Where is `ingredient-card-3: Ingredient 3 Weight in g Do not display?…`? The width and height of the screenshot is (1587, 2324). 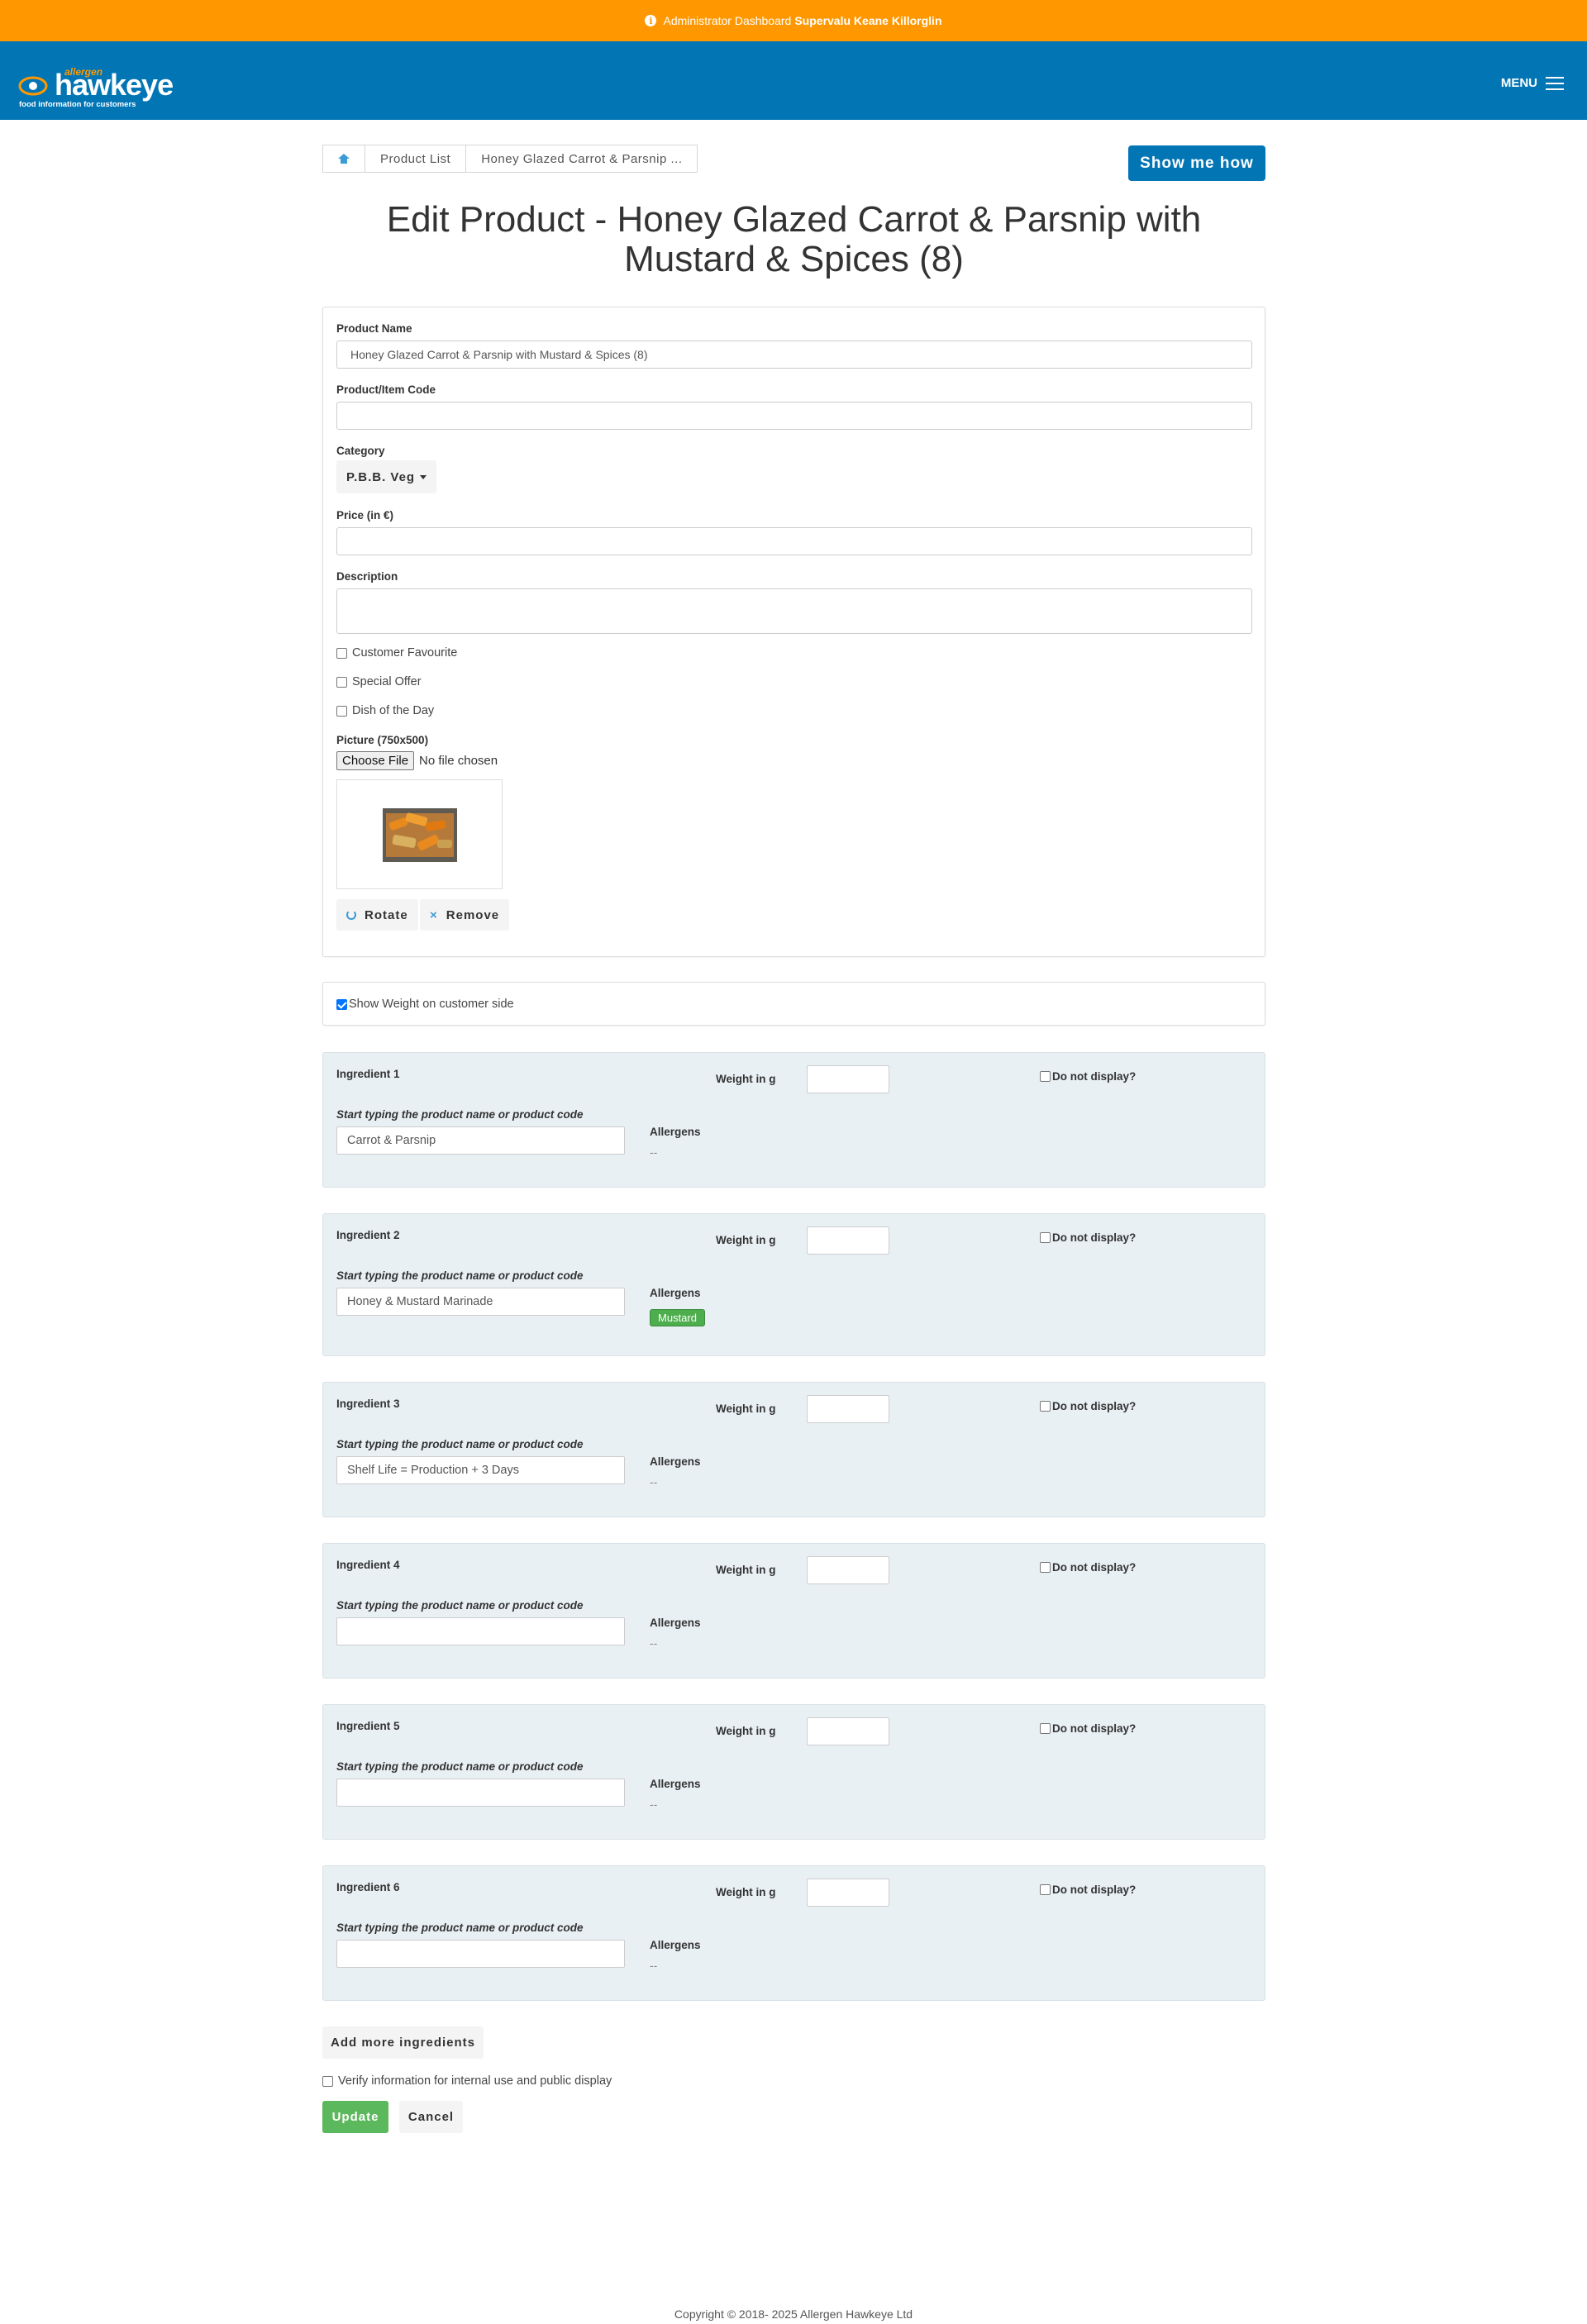
ingredient-card-3: Ingredient 3 Weight in g Do not display?… is located at coordinates (793, 1449).